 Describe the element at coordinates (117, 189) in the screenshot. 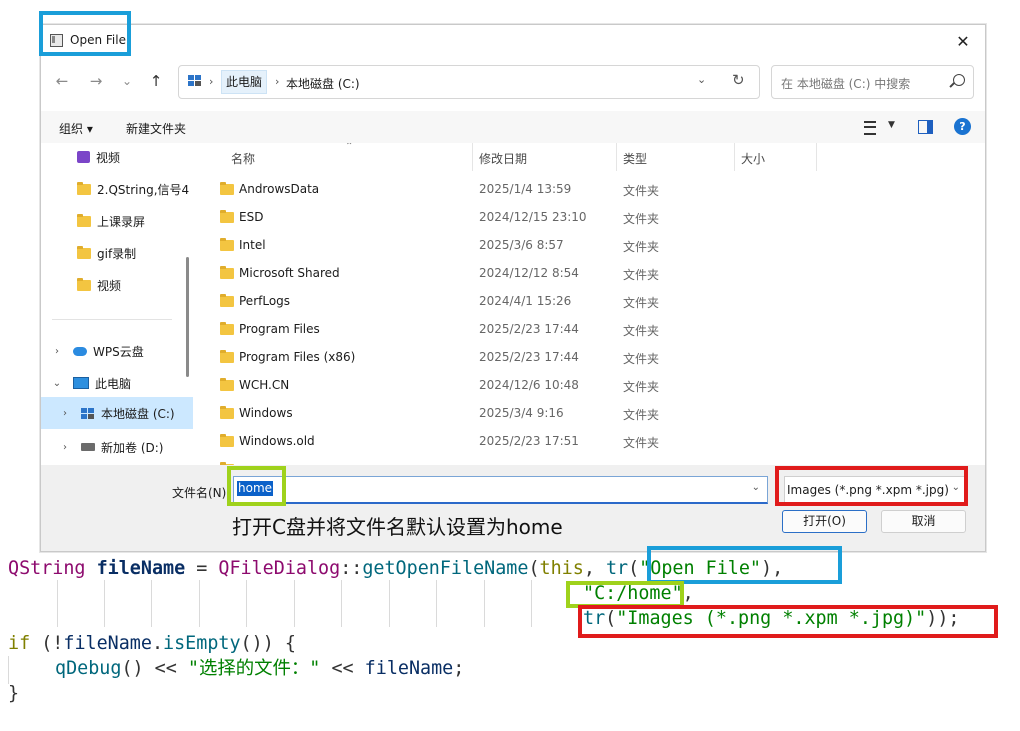

I see `nav-item-qstring: 2.QString,信号4` at that location.